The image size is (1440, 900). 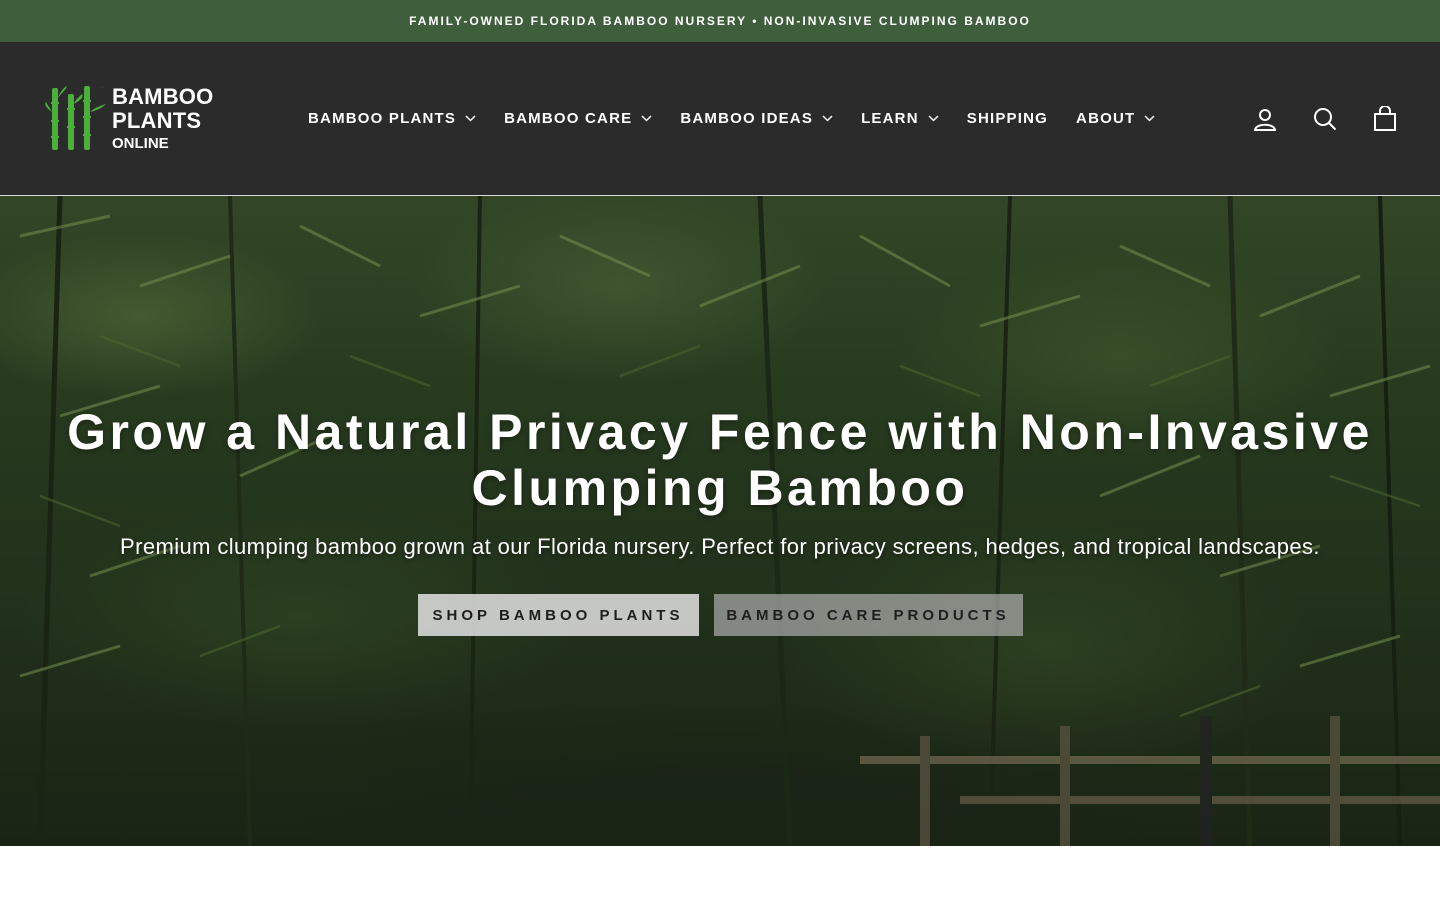 I want to click on logo-text-line3: ONLINE, so click(x=140, y=143).